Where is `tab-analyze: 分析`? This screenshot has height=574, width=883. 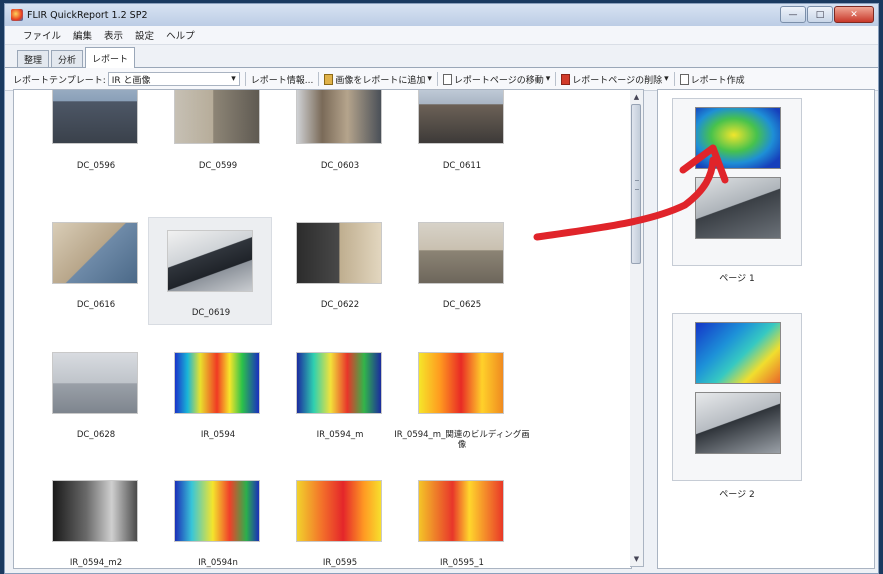
tab-analyze: 分析 is located at coordinates (67, 58).